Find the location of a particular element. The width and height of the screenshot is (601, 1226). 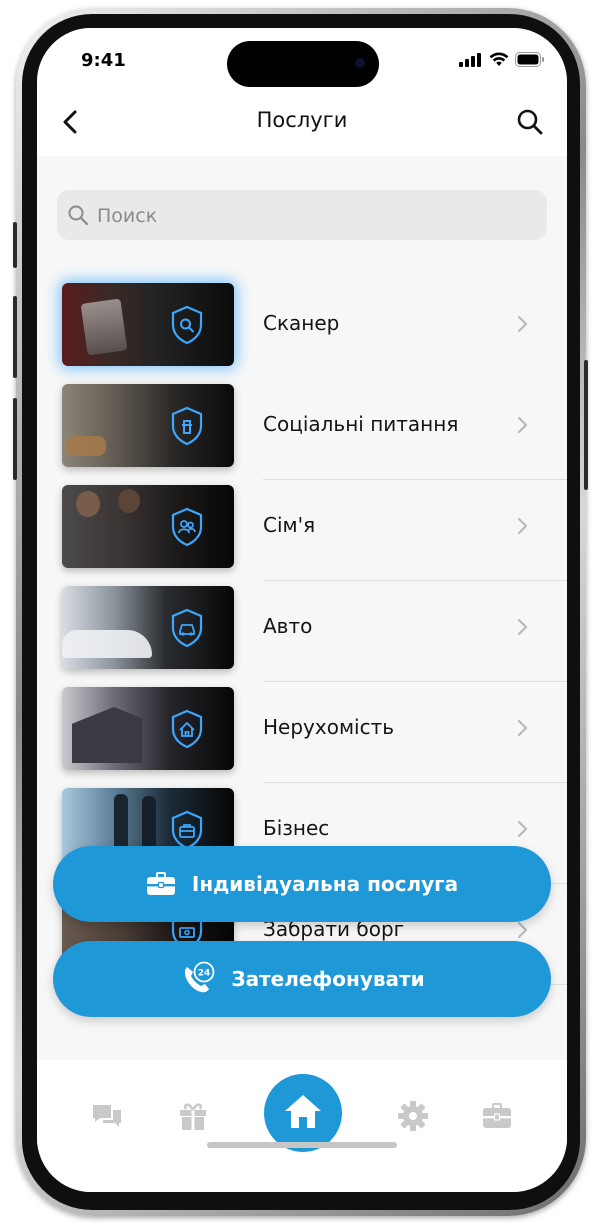

service-label: Соціальні питання is located at coordinates (361, 424).